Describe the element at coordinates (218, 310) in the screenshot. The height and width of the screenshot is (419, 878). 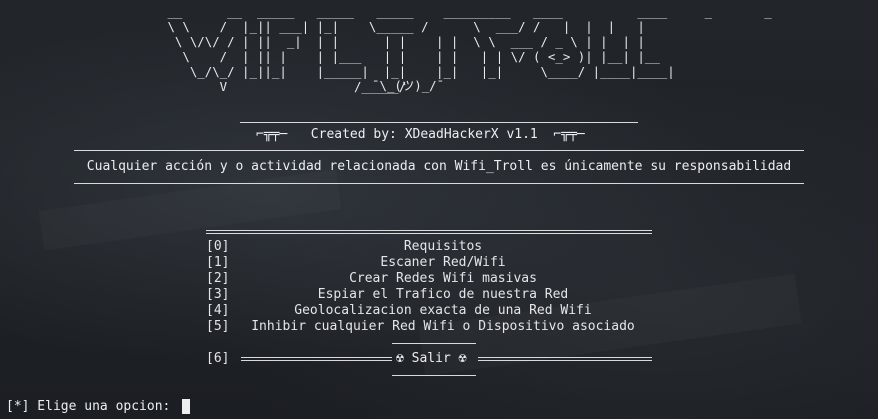
I see `menu-item-number: [4]` at that location.